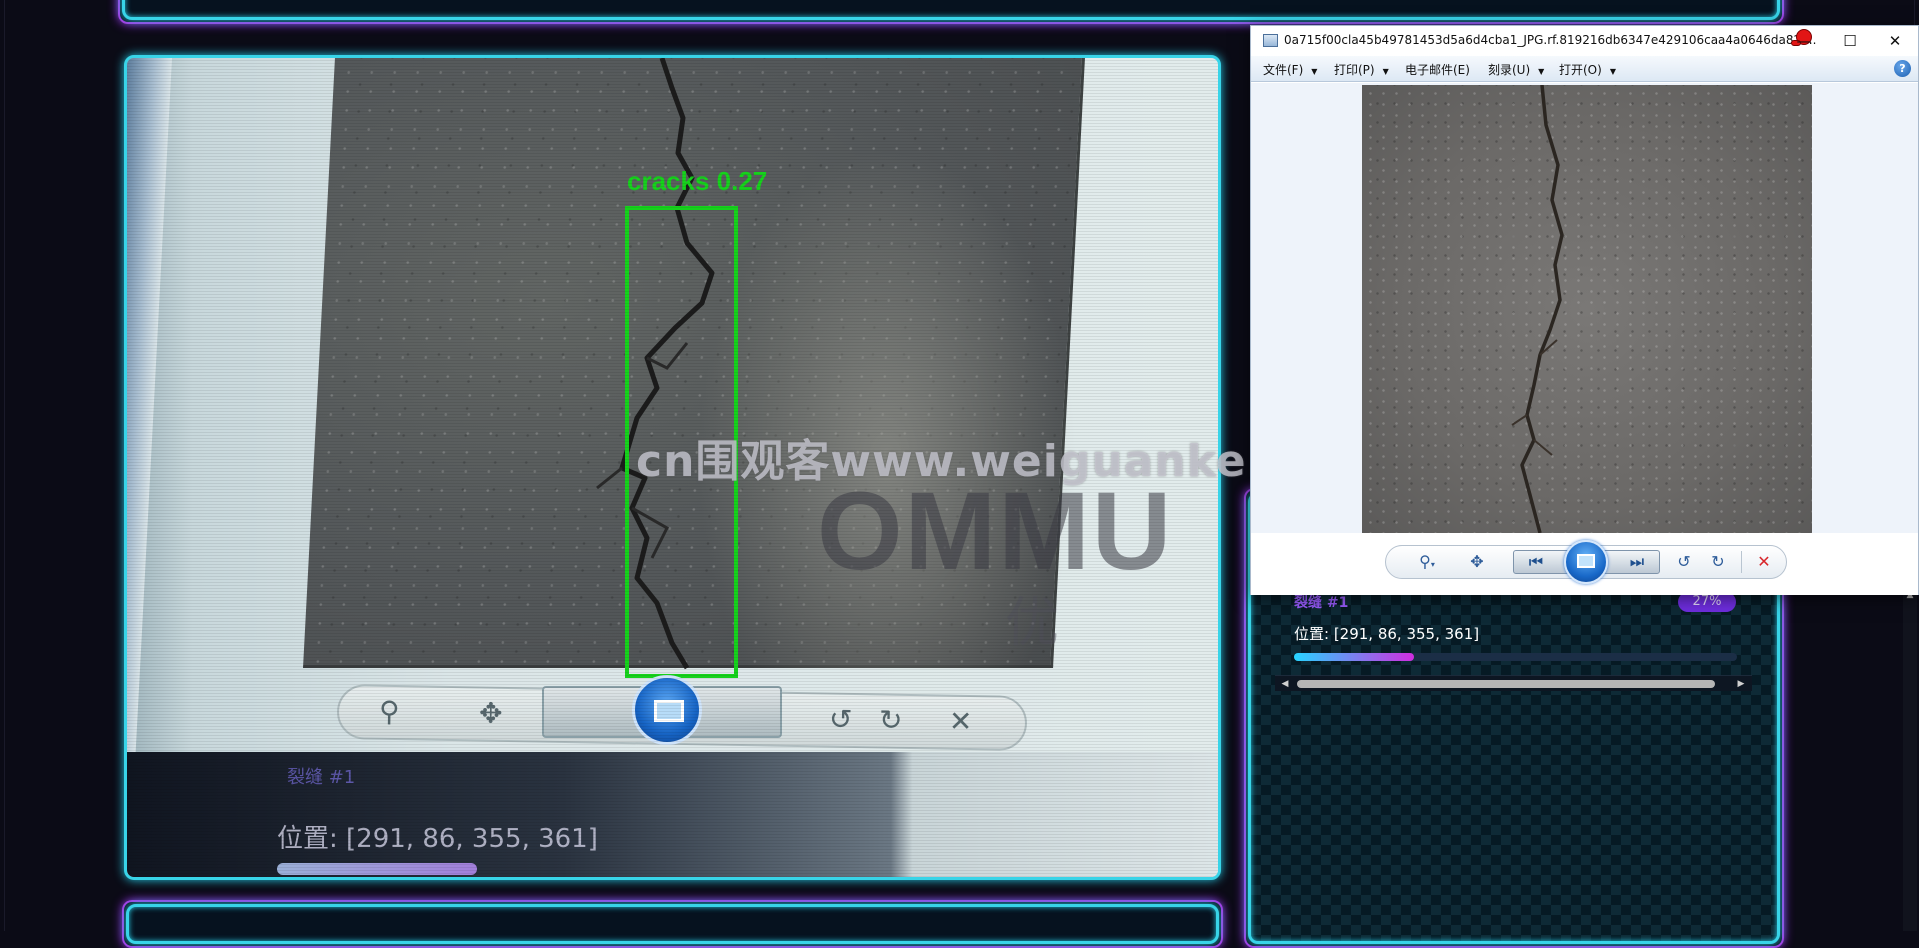 Image resolution: width=1919 pixels, height=948 pixels. I want to click on next-icon: ⏭, so click(1637, 562).